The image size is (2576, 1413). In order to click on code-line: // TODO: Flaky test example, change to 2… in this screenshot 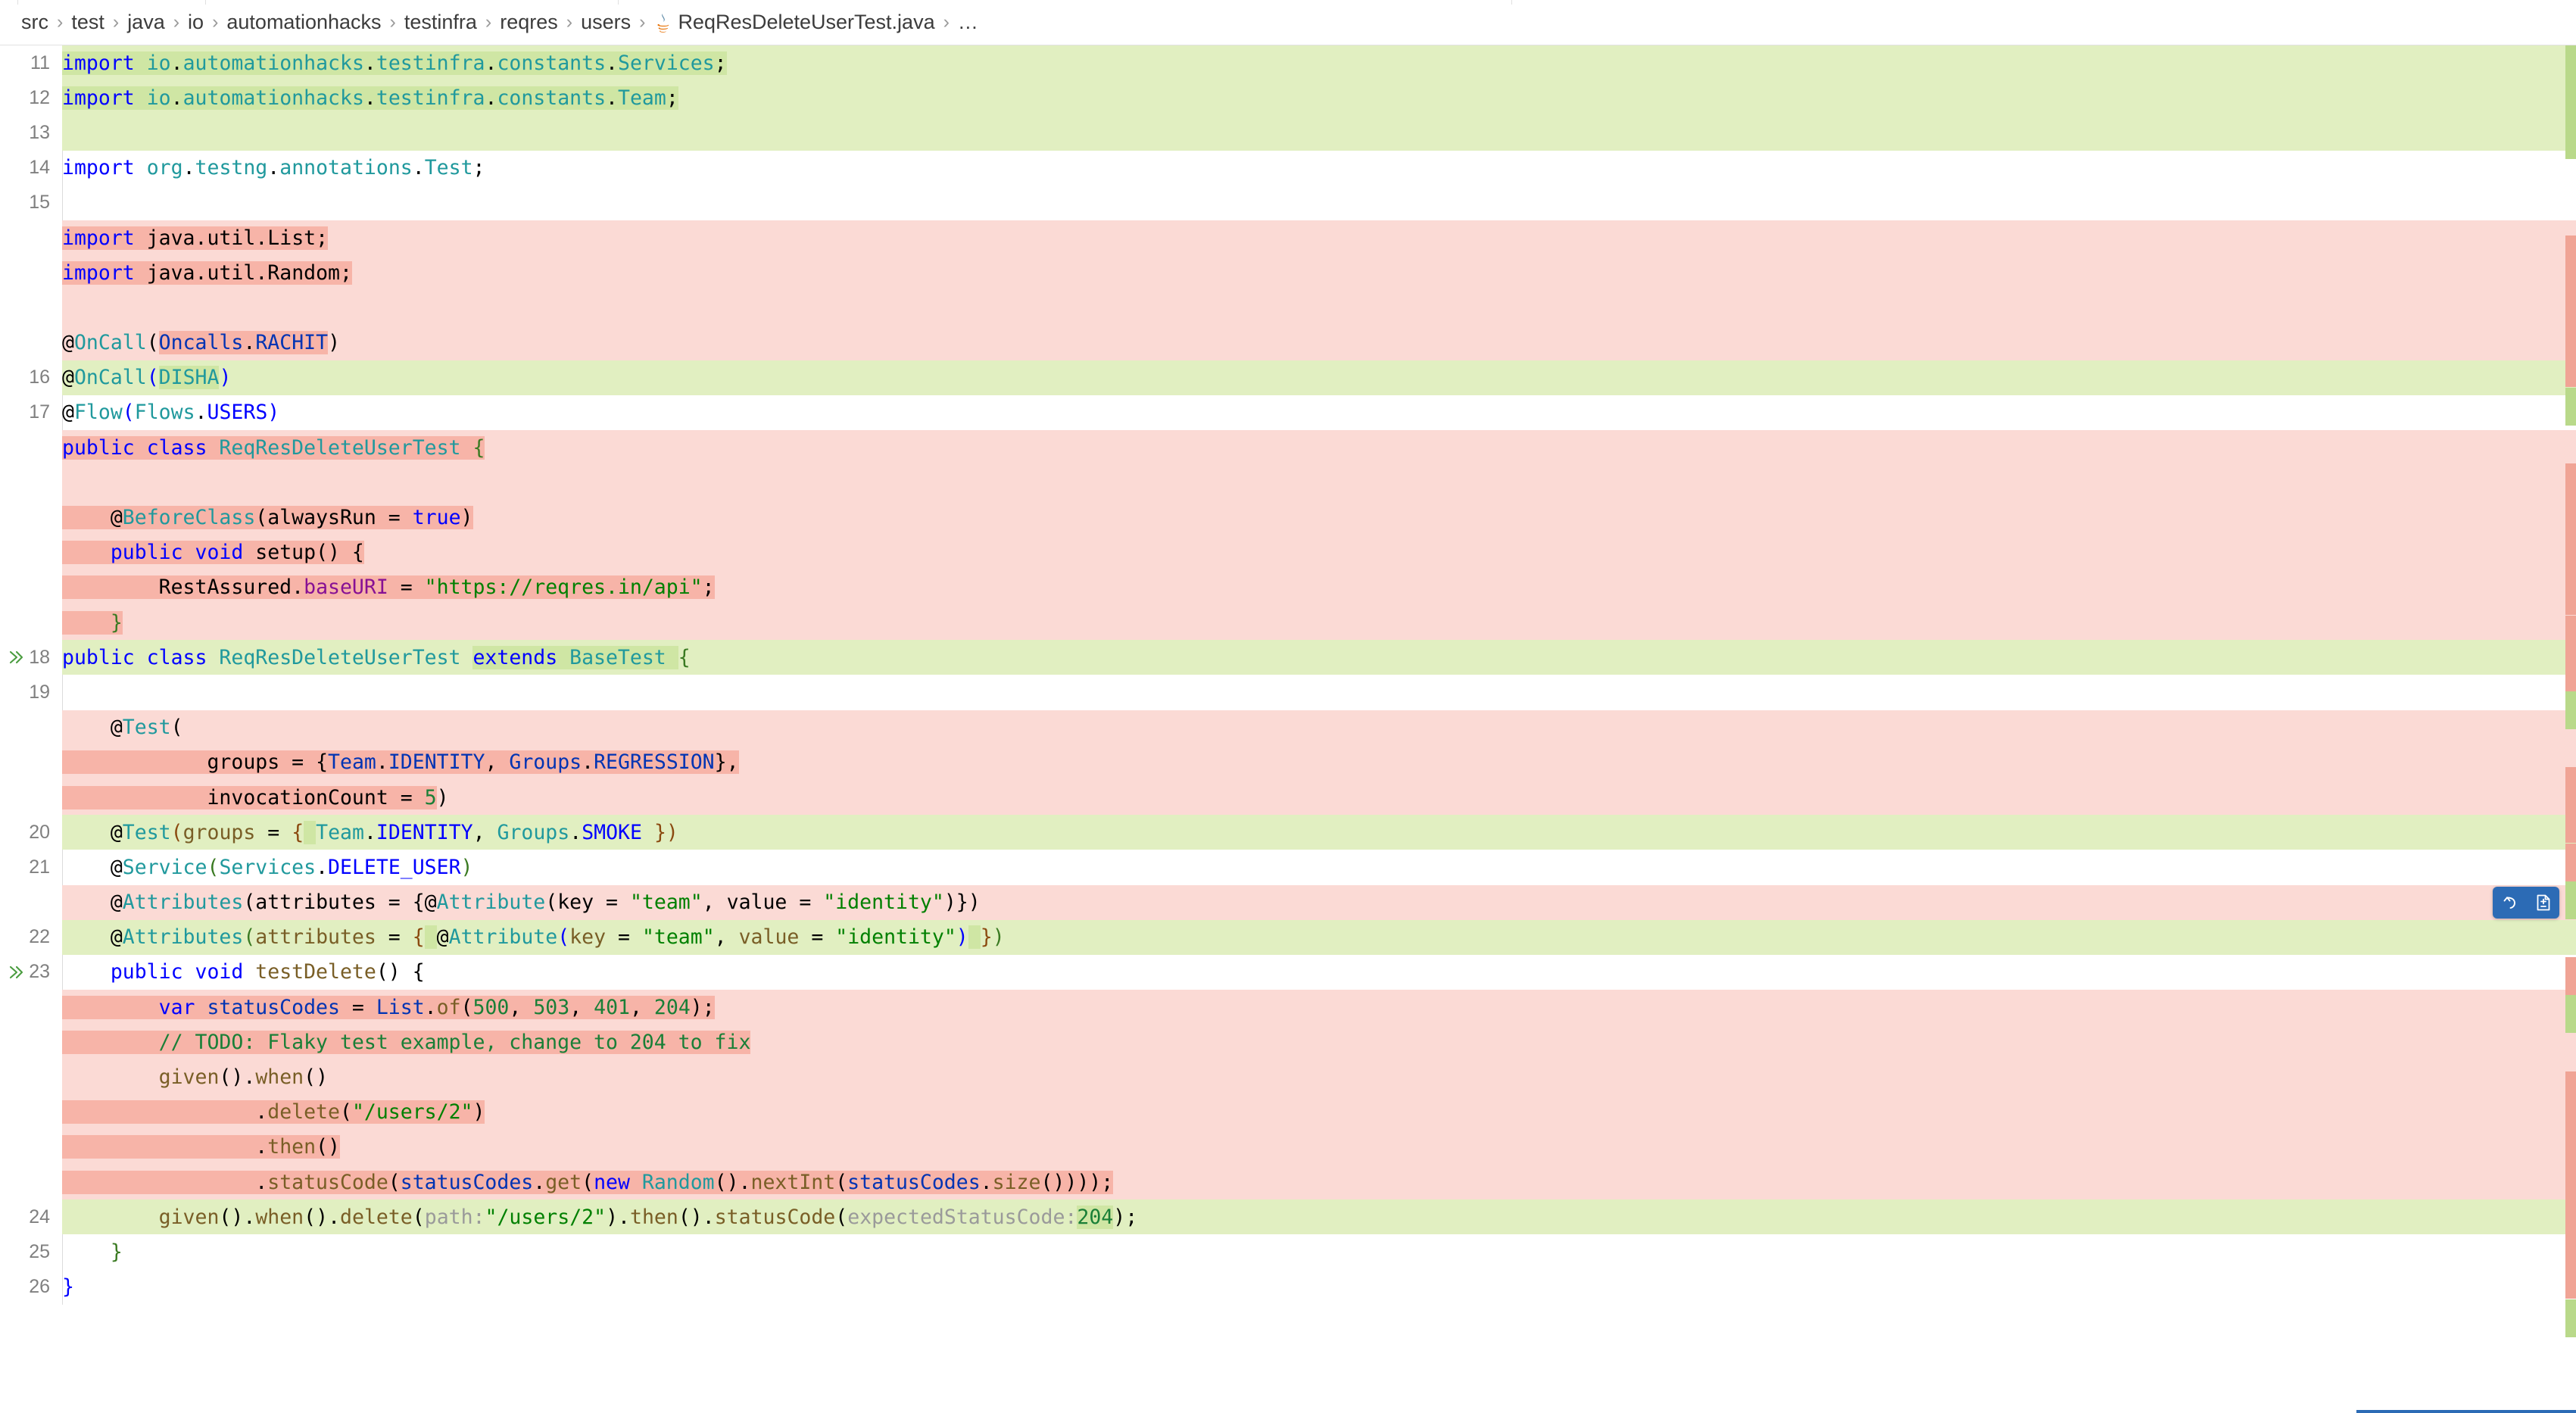, I will do `click(1288, 1042)`.